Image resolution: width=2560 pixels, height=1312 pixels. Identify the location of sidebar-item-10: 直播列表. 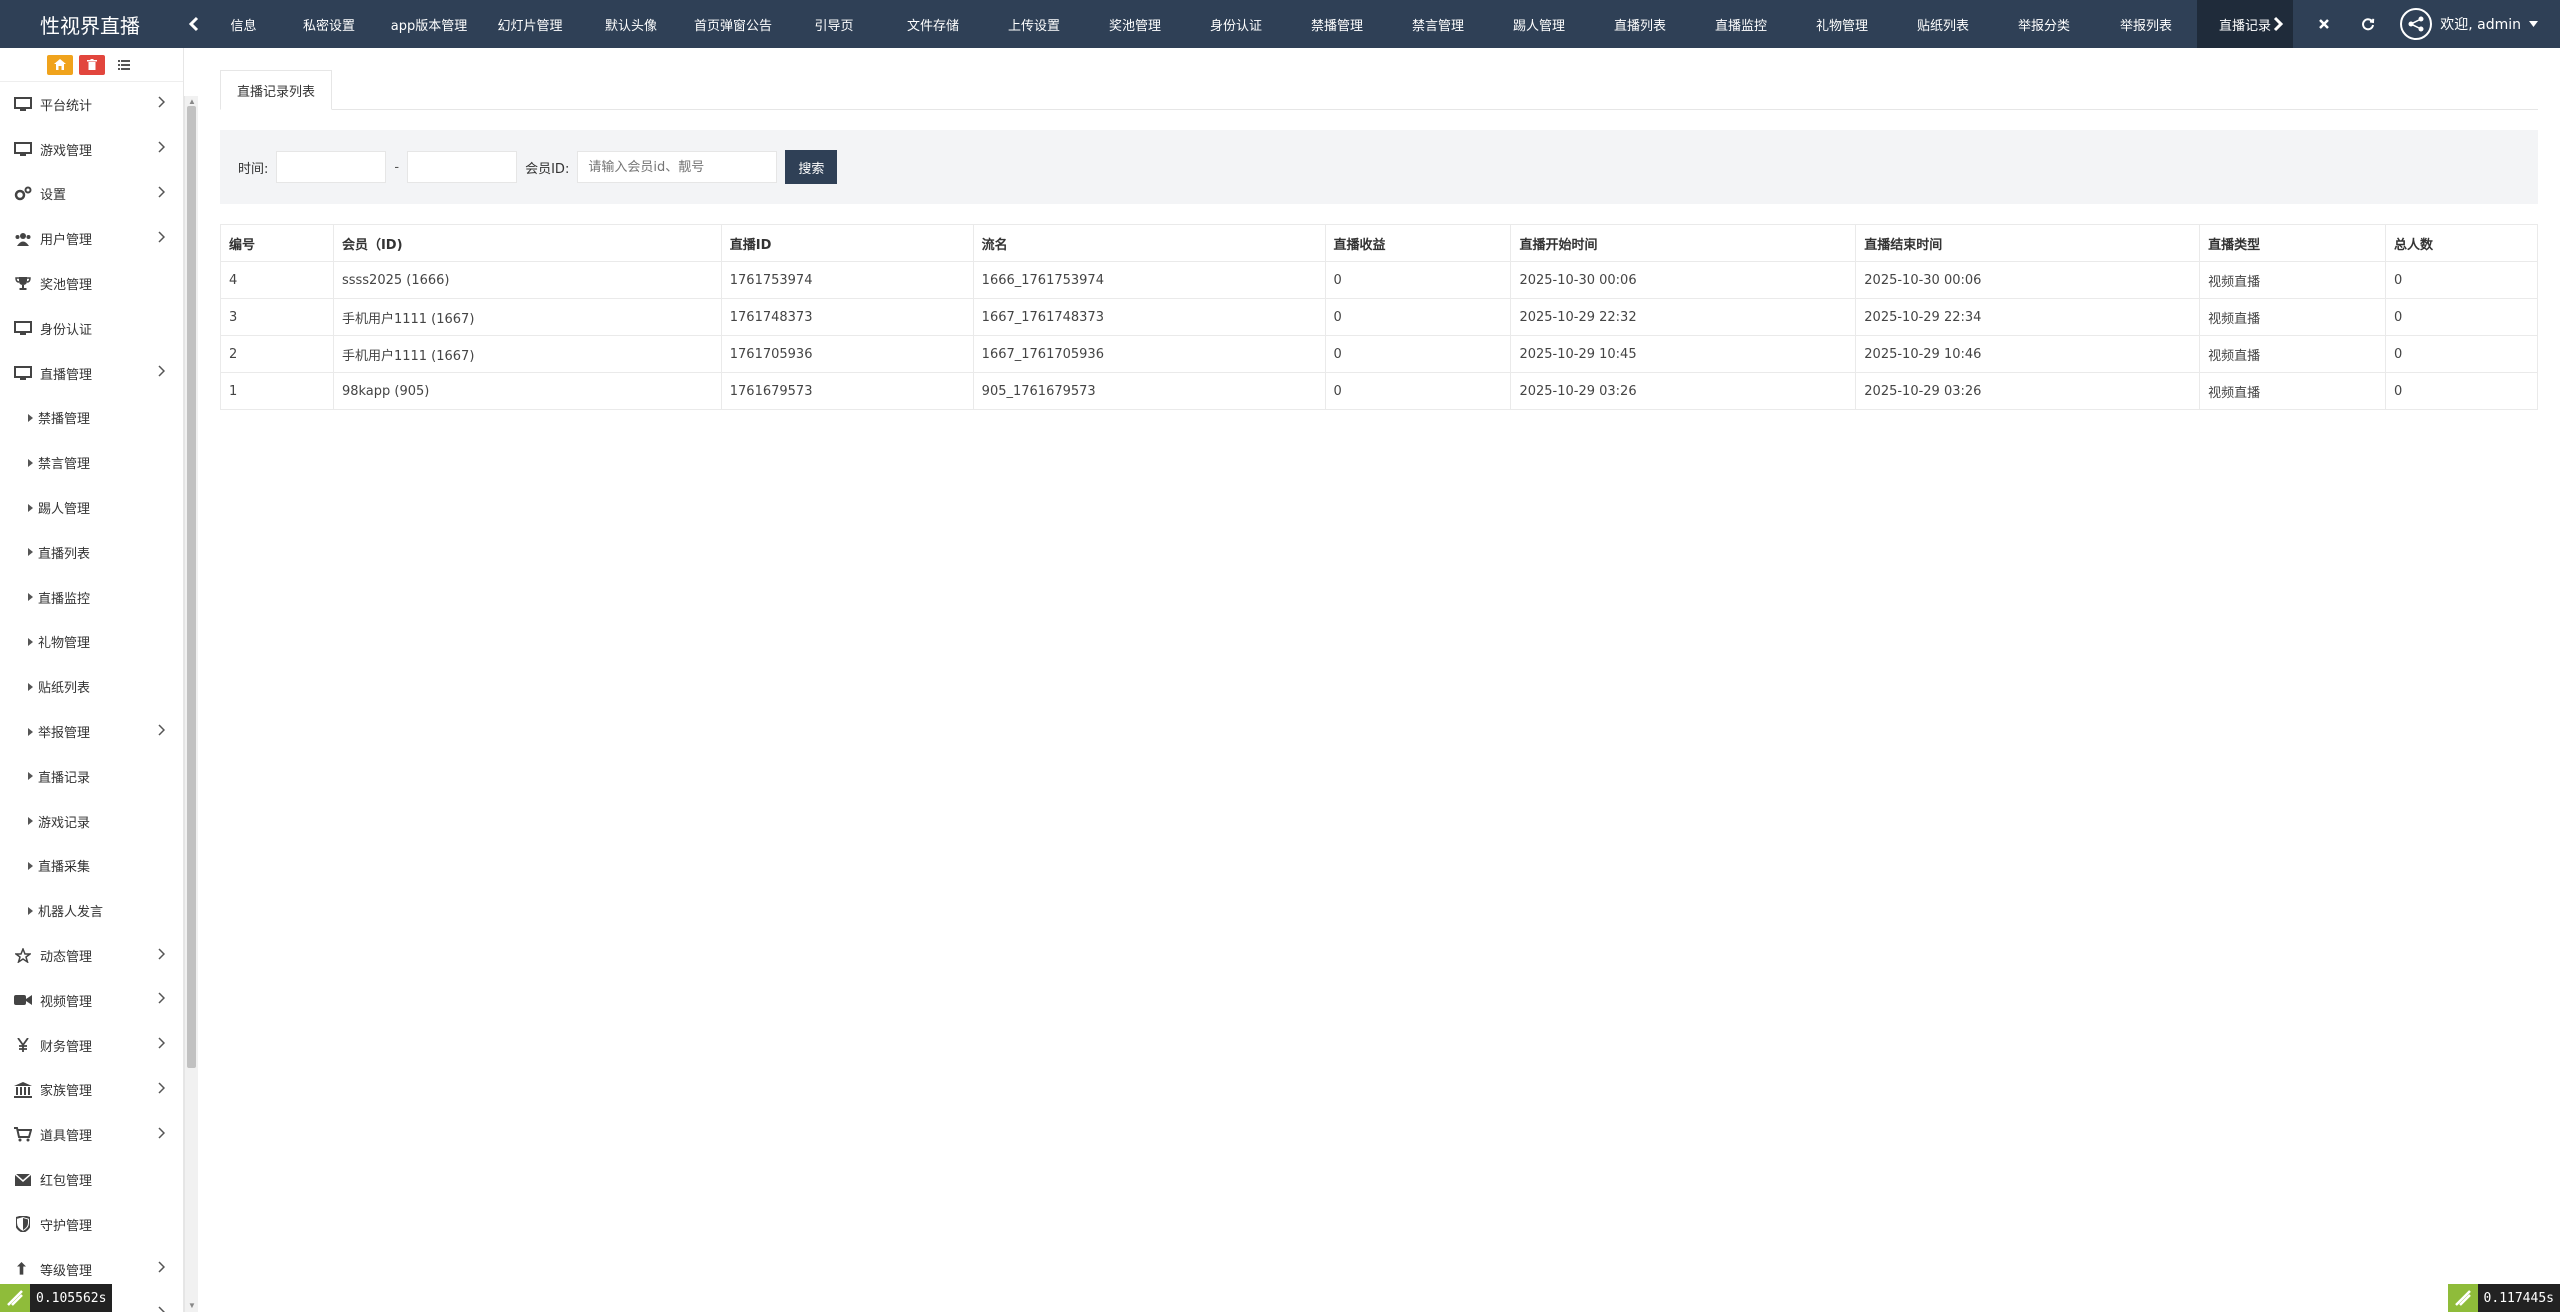
(91, 552).